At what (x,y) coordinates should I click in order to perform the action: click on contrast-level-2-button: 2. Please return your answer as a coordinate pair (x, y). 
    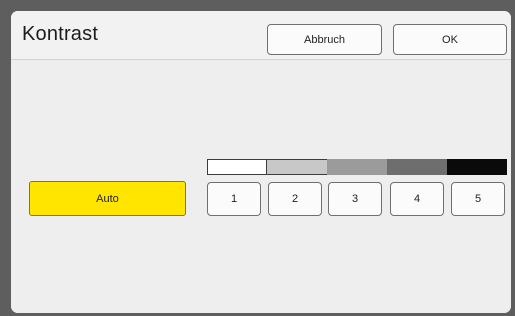
    Looking at the image, I should click on (295, 199).